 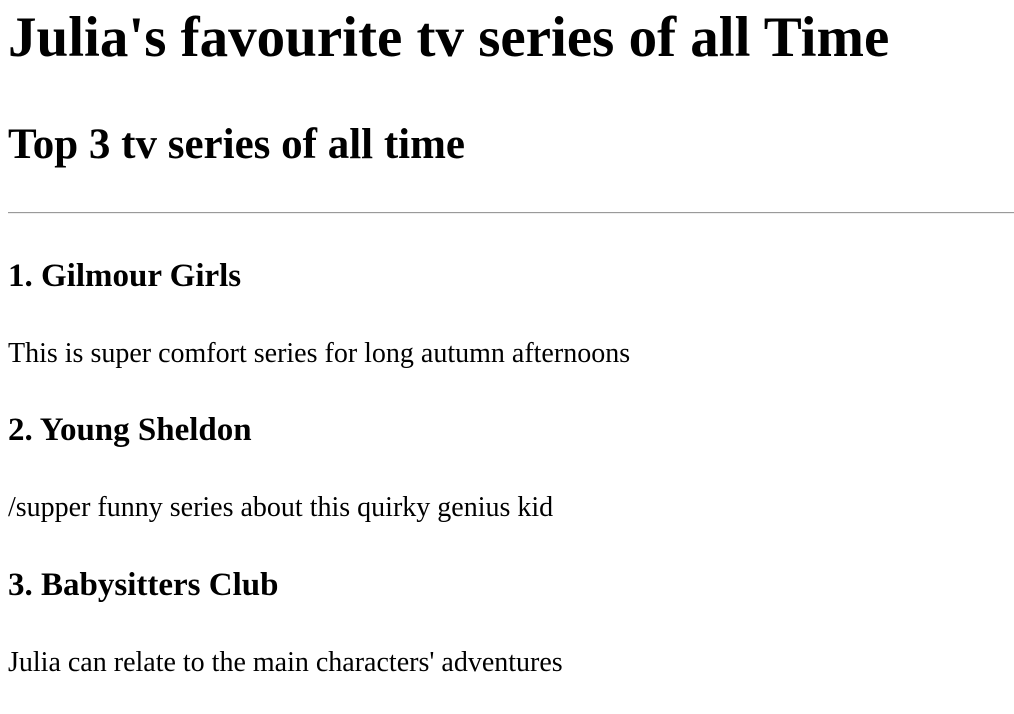 I want to click on series-title: 3. Babysitters Club, so click(x=143, y=585).